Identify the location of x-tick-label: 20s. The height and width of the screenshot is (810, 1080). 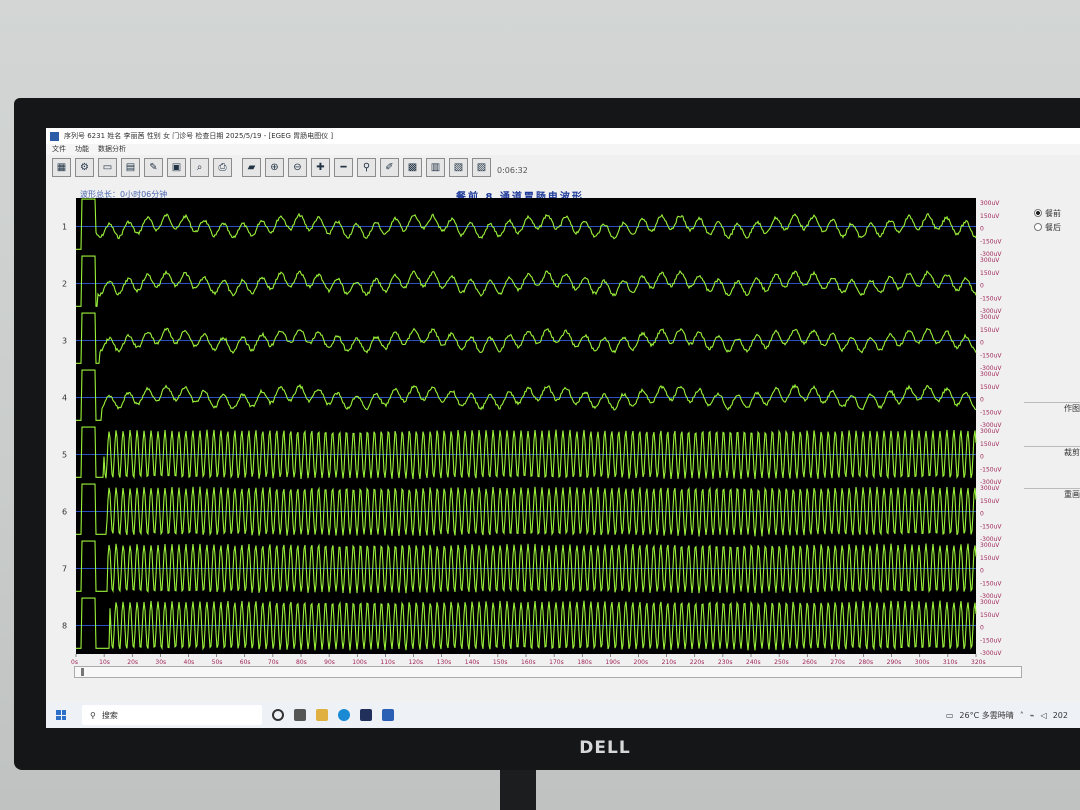
(132, 661).